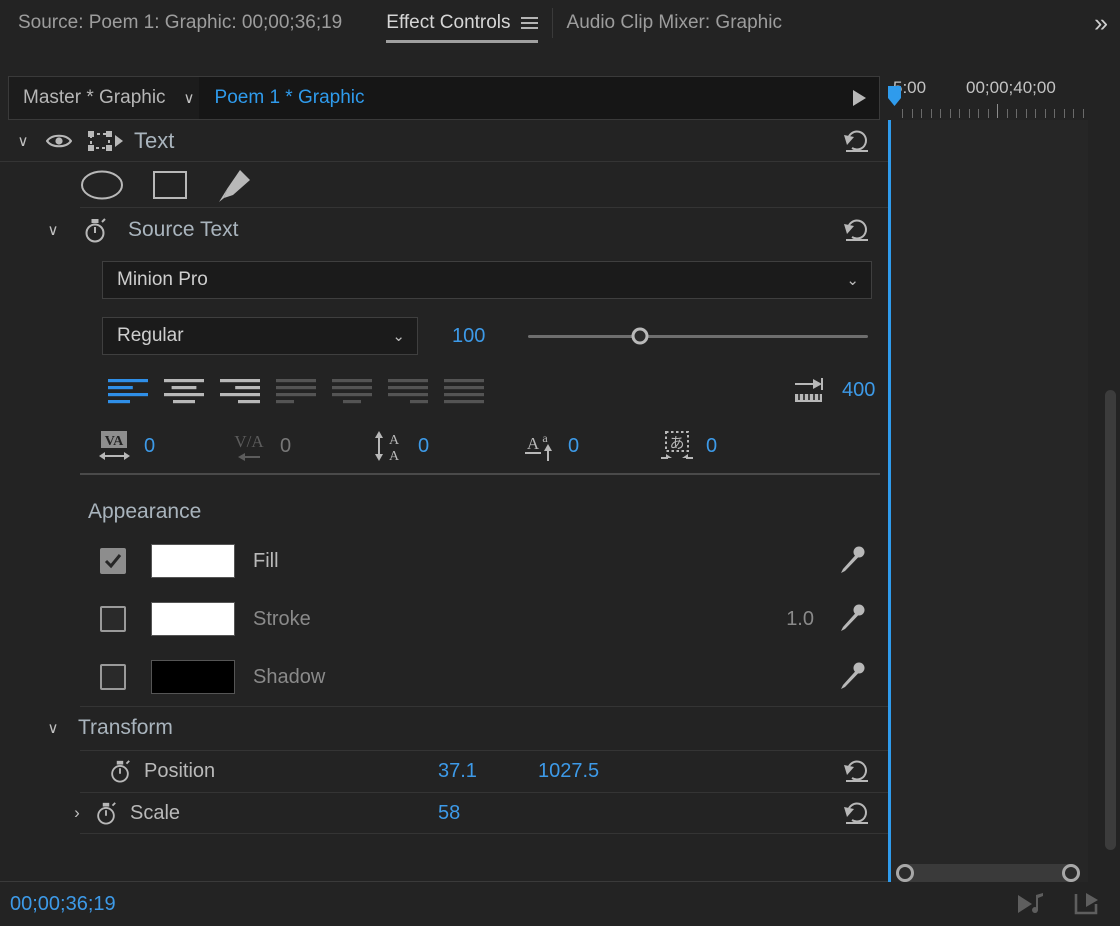 The width and height of the screenshot is (1120, 926). I want to click on scale-expand-chevron-icon: ›, so click(77, 813).